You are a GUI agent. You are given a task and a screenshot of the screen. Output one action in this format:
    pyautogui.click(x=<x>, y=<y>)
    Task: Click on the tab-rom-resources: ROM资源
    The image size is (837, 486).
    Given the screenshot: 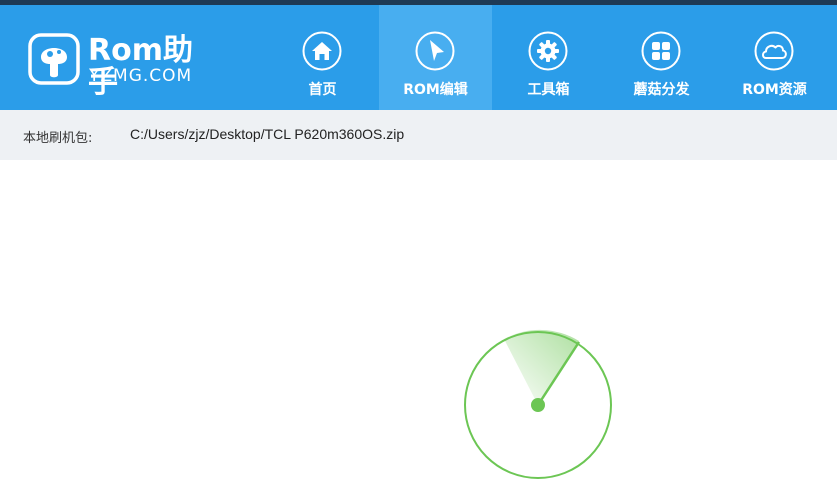 What is the action you would take?
    pyautogui.click(x=774, y=57)
    